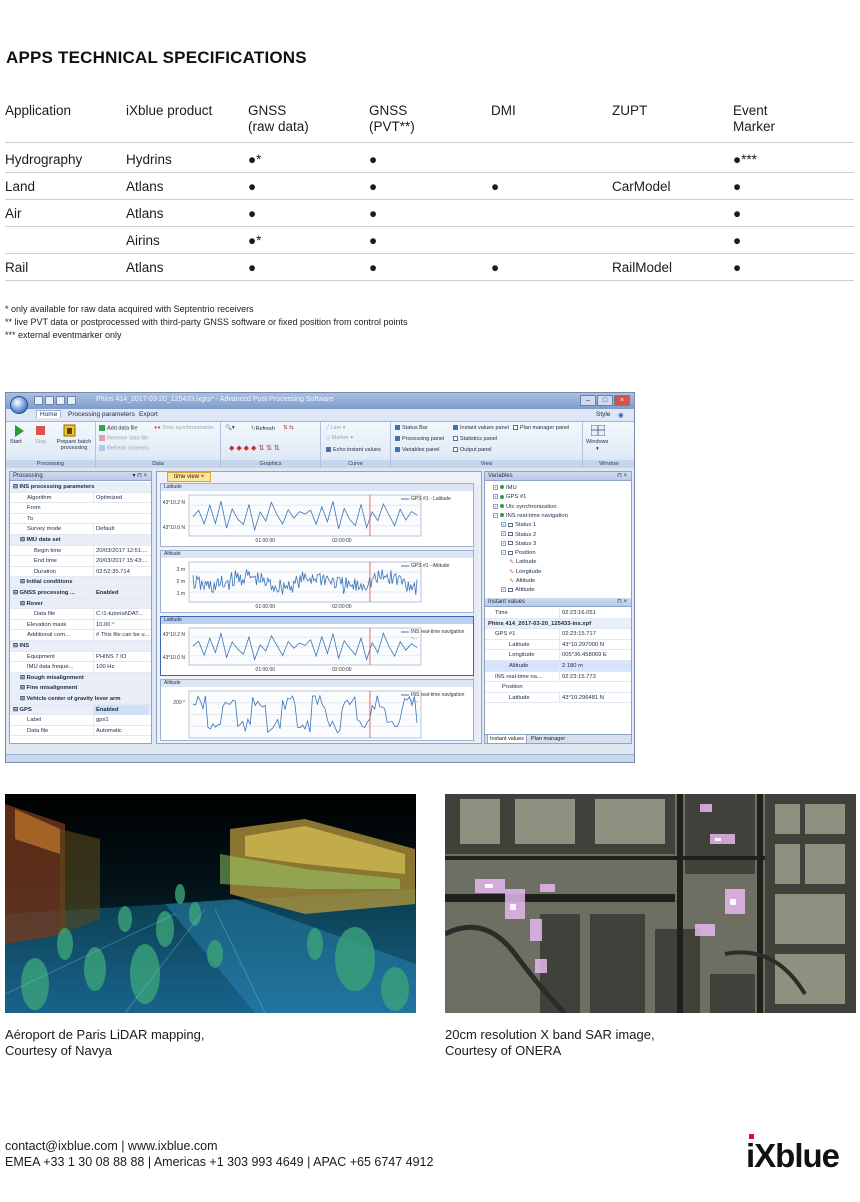 The height and width of the screenshot is (1202, 860). What do you see at coordinates (263, 429) in the screenshot?
I see `refresh-graphics-button: ↻Refresh` at bounding box center [263, 429].